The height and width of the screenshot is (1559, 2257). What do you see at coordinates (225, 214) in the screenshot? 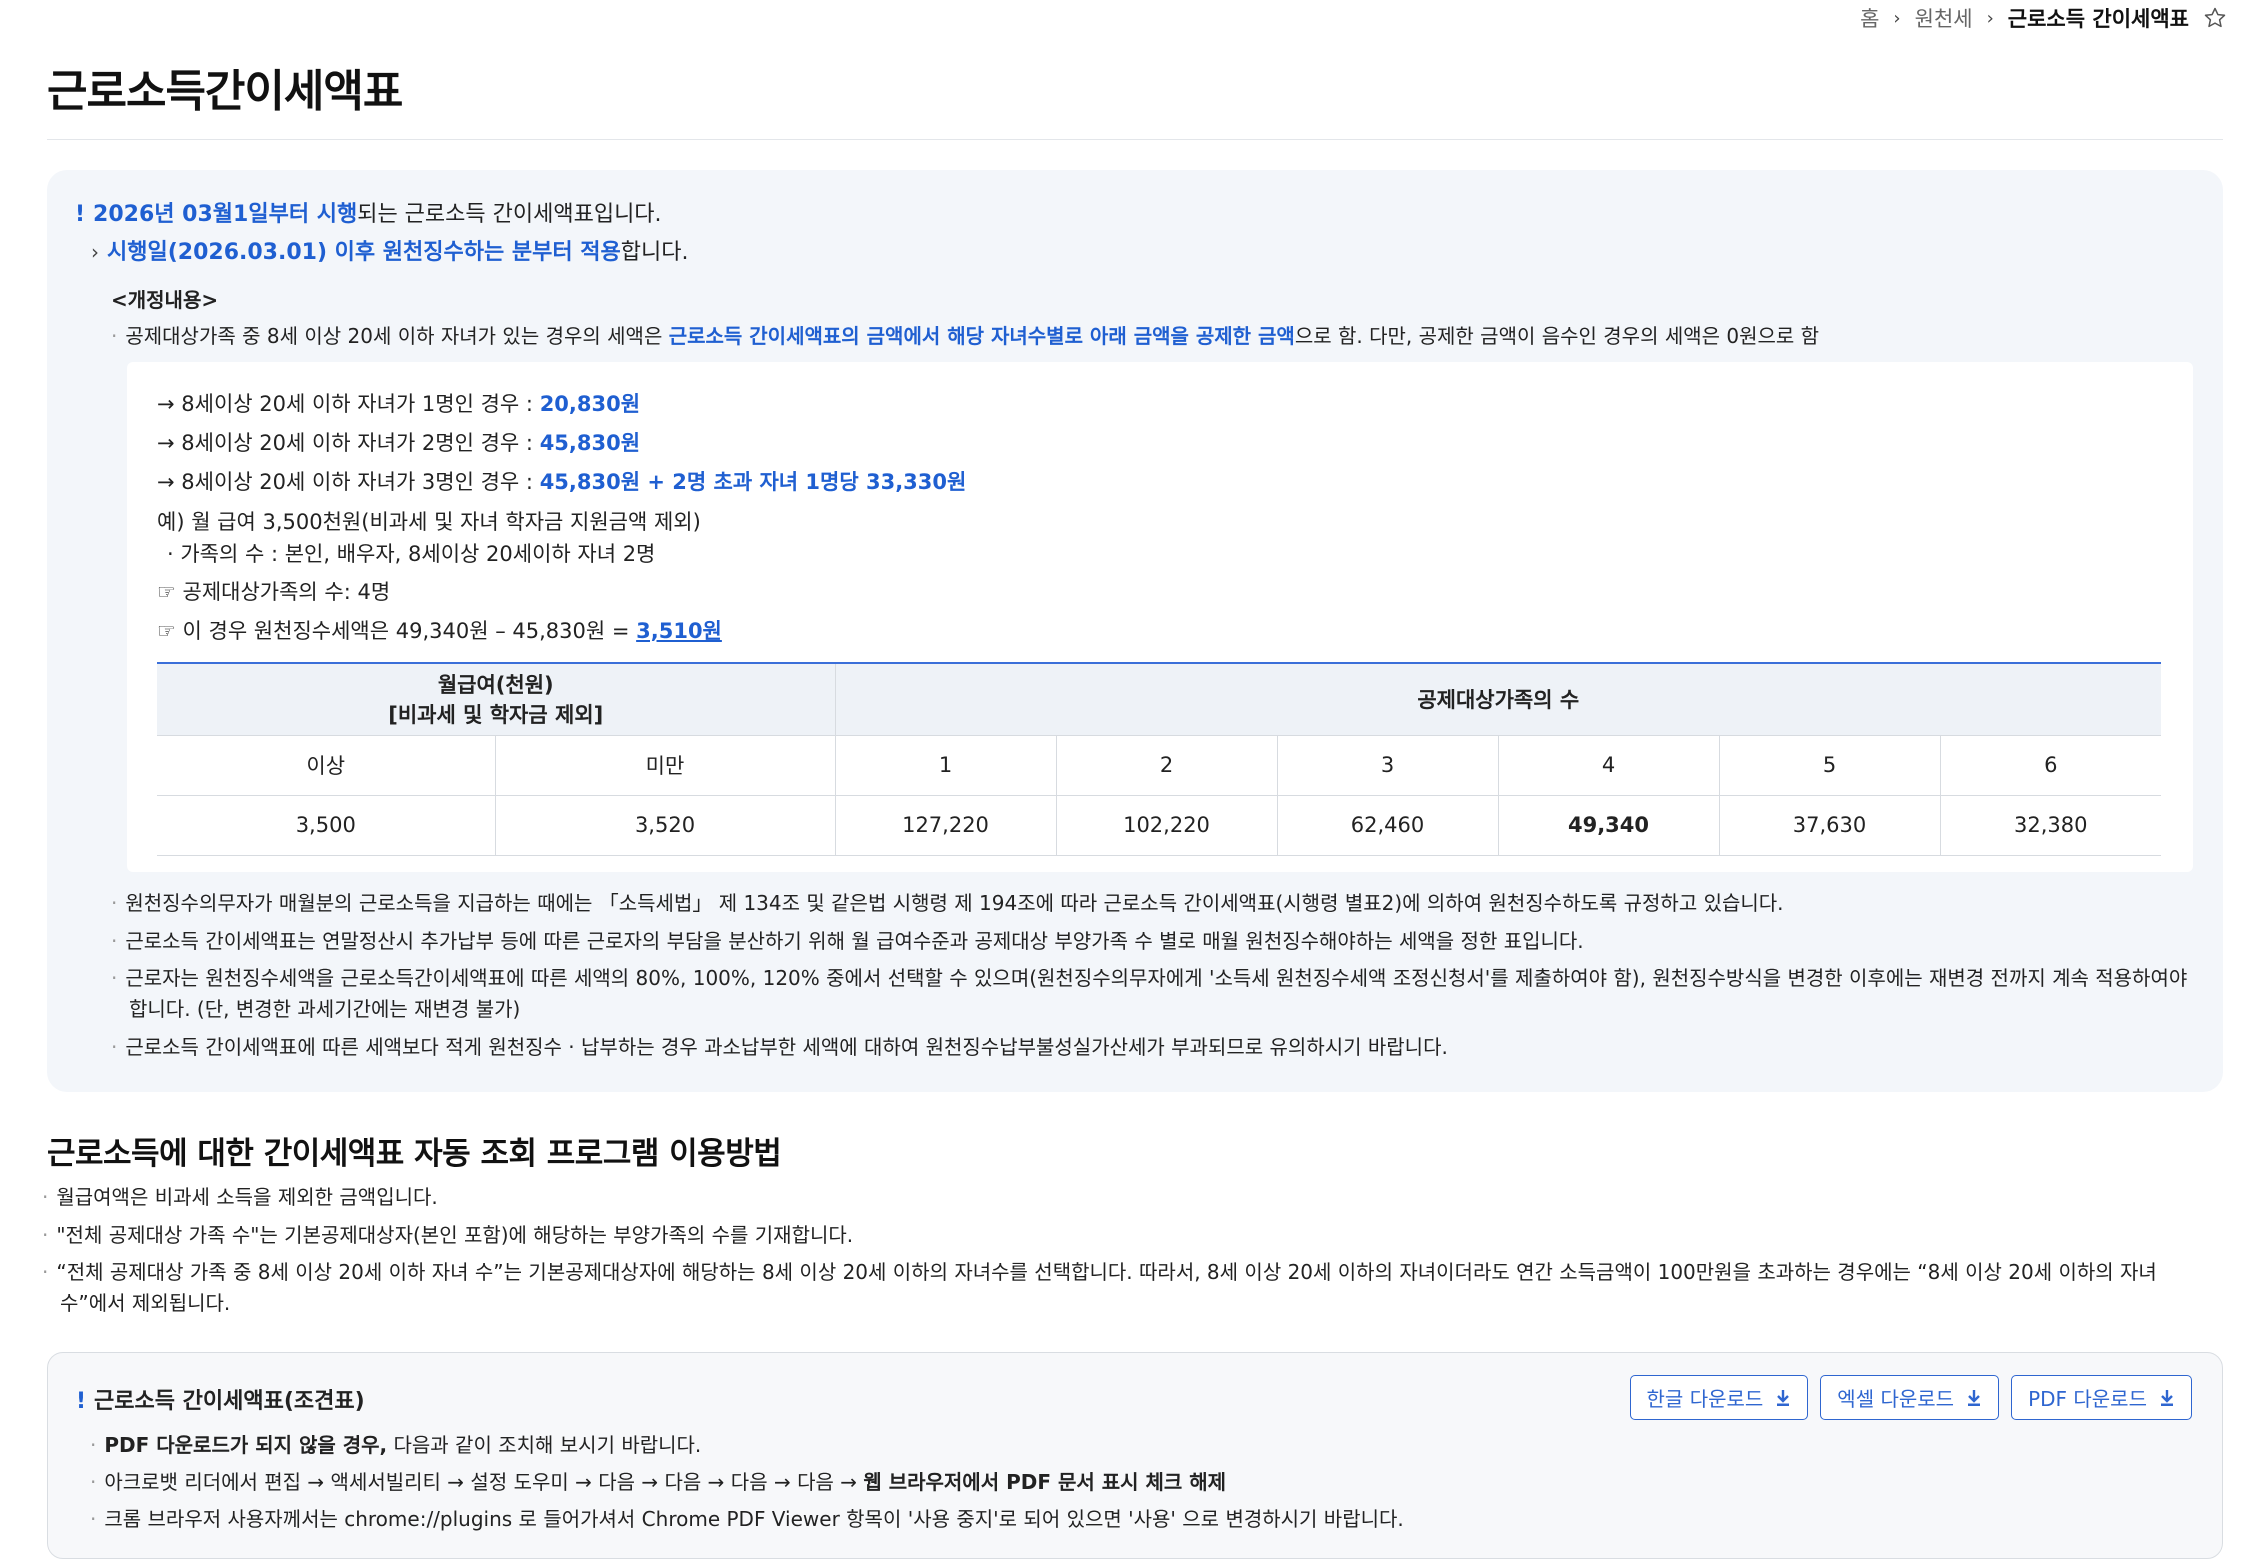
I see `effective-date-highlight: 2026년 03월1일부터 시행` at bounding box center [225, 214].